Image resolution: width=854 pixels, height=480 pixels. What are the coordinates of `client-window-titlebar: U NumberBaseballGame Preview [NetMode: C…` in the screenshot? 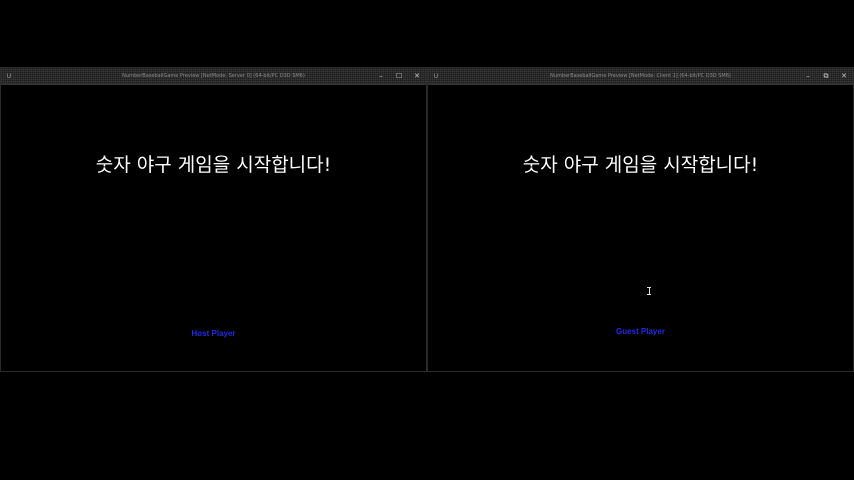 It's located at (640, 76).